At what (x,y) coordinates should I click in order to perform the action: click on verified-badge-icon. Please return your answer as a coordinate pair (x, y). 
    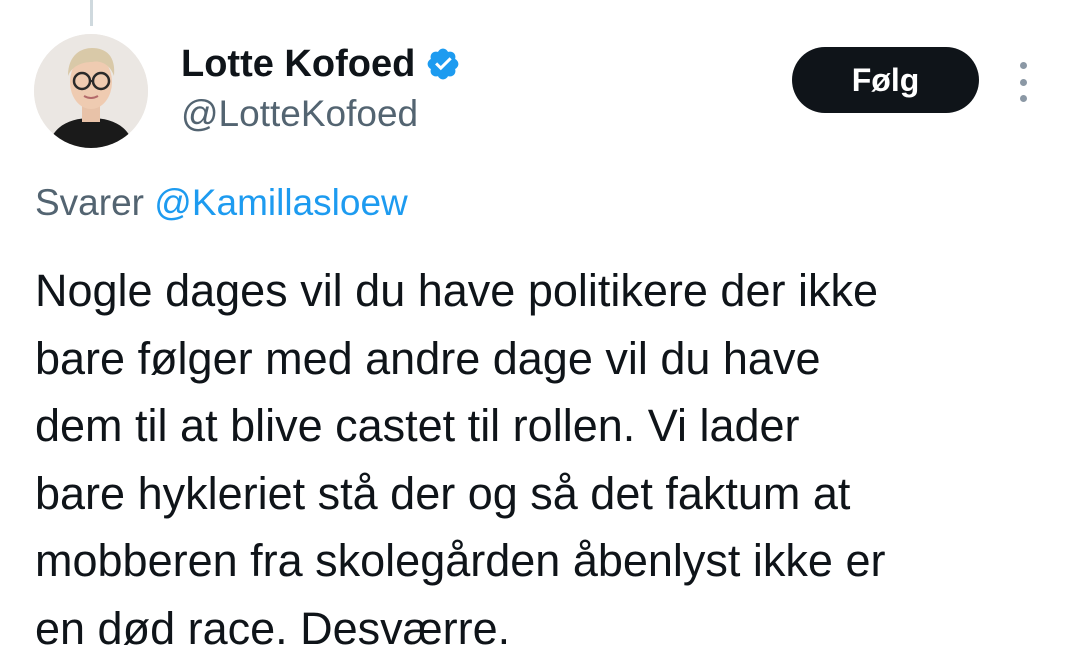
    Looking at the image, I should click on (443, 64).